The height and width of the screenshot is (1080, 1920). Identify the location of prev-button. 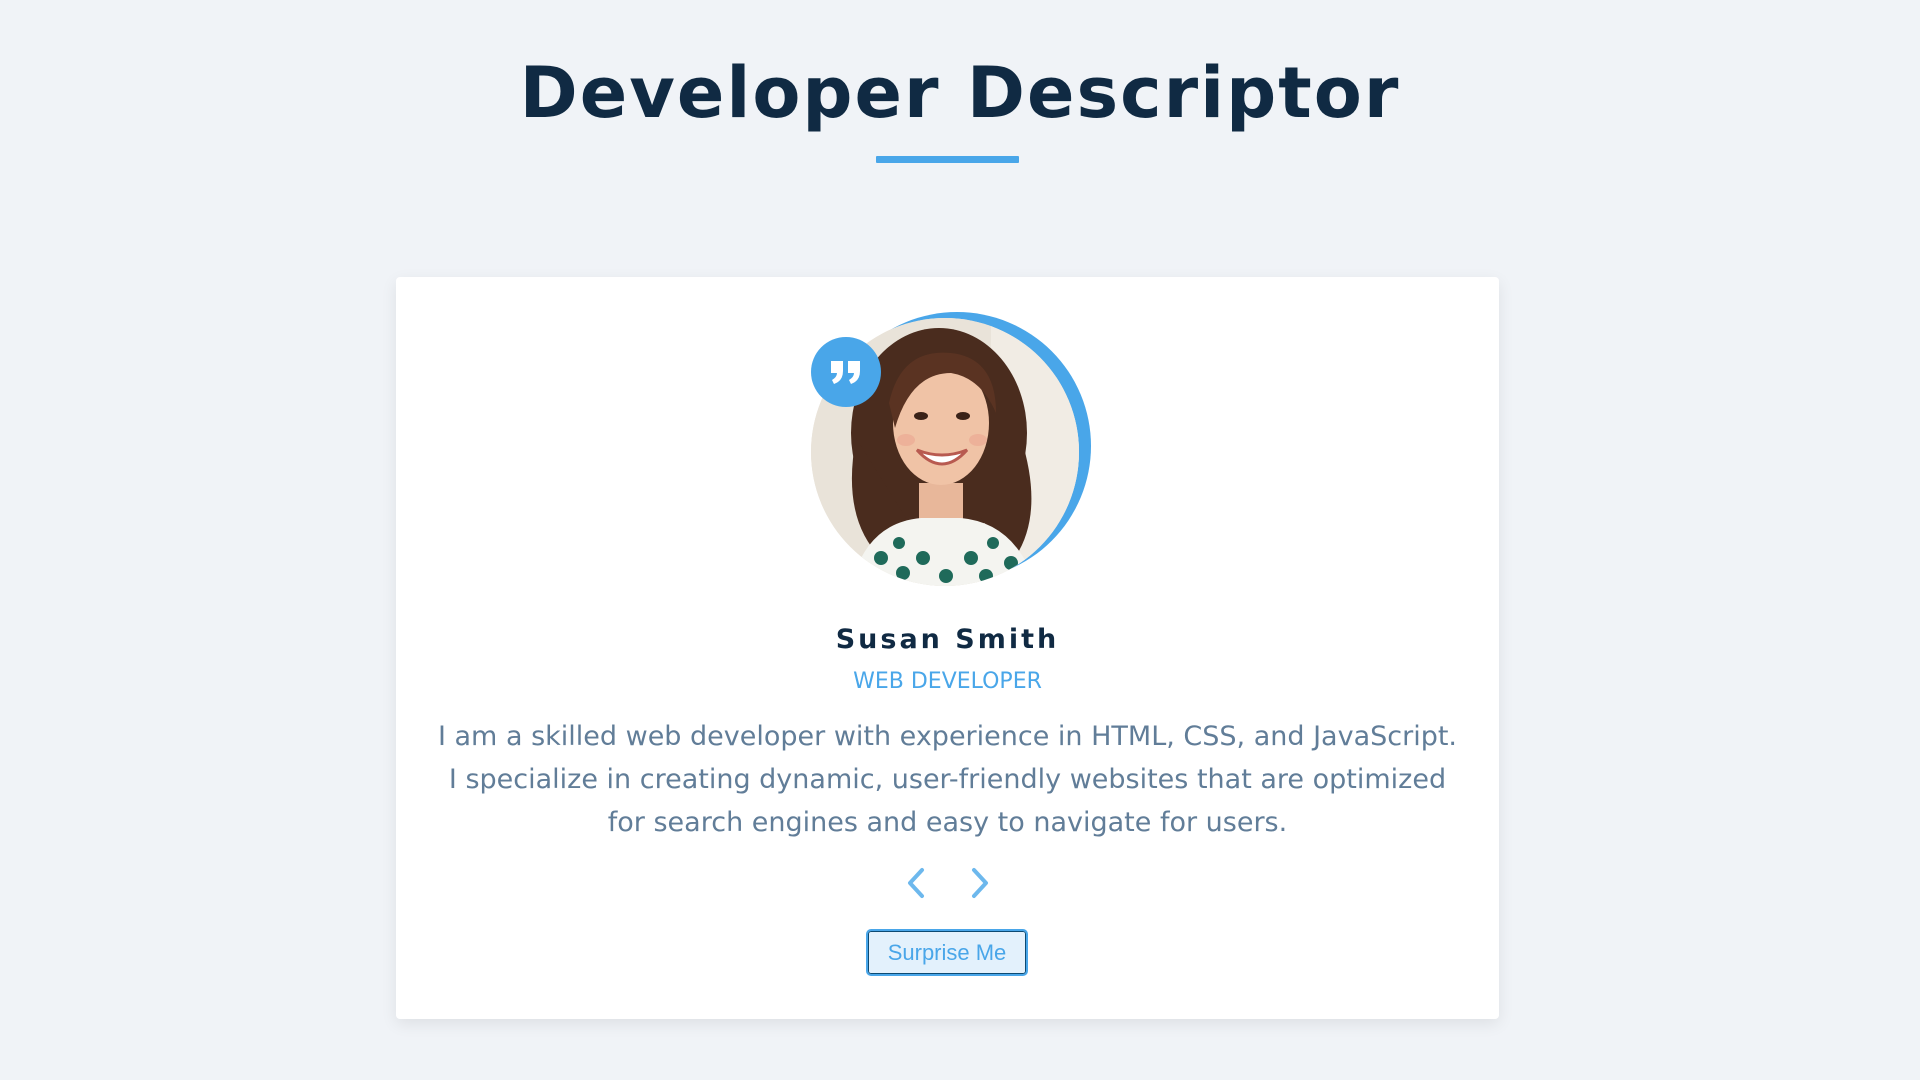
(916, 883).